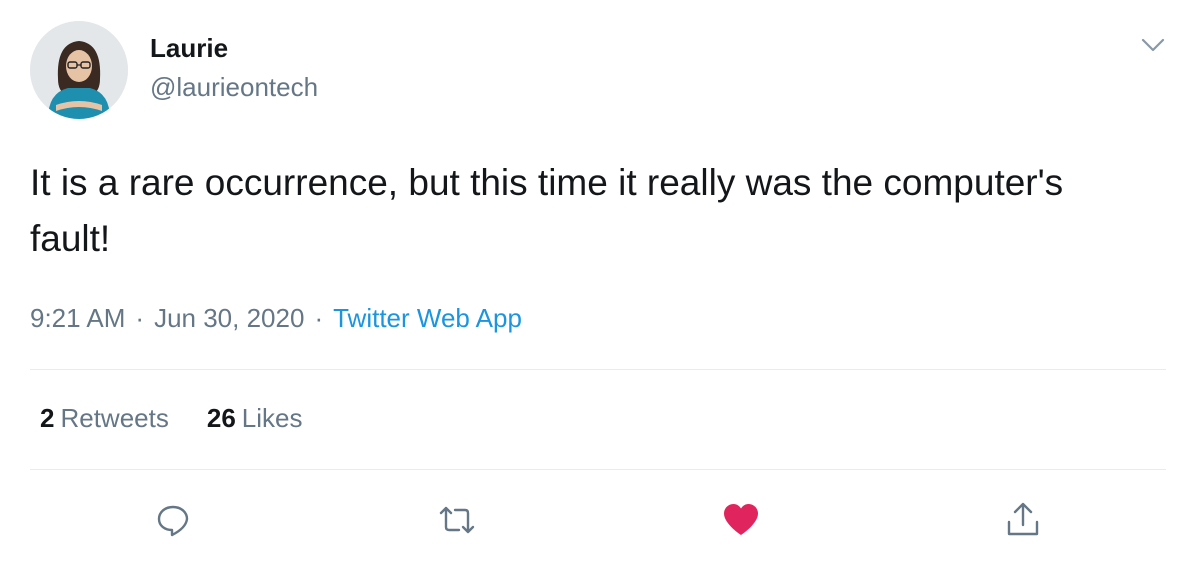 The width and height of the screenshot is (1196, 567). I want to click on tweet-date: Jun 30, 2020, so click(229, 318).